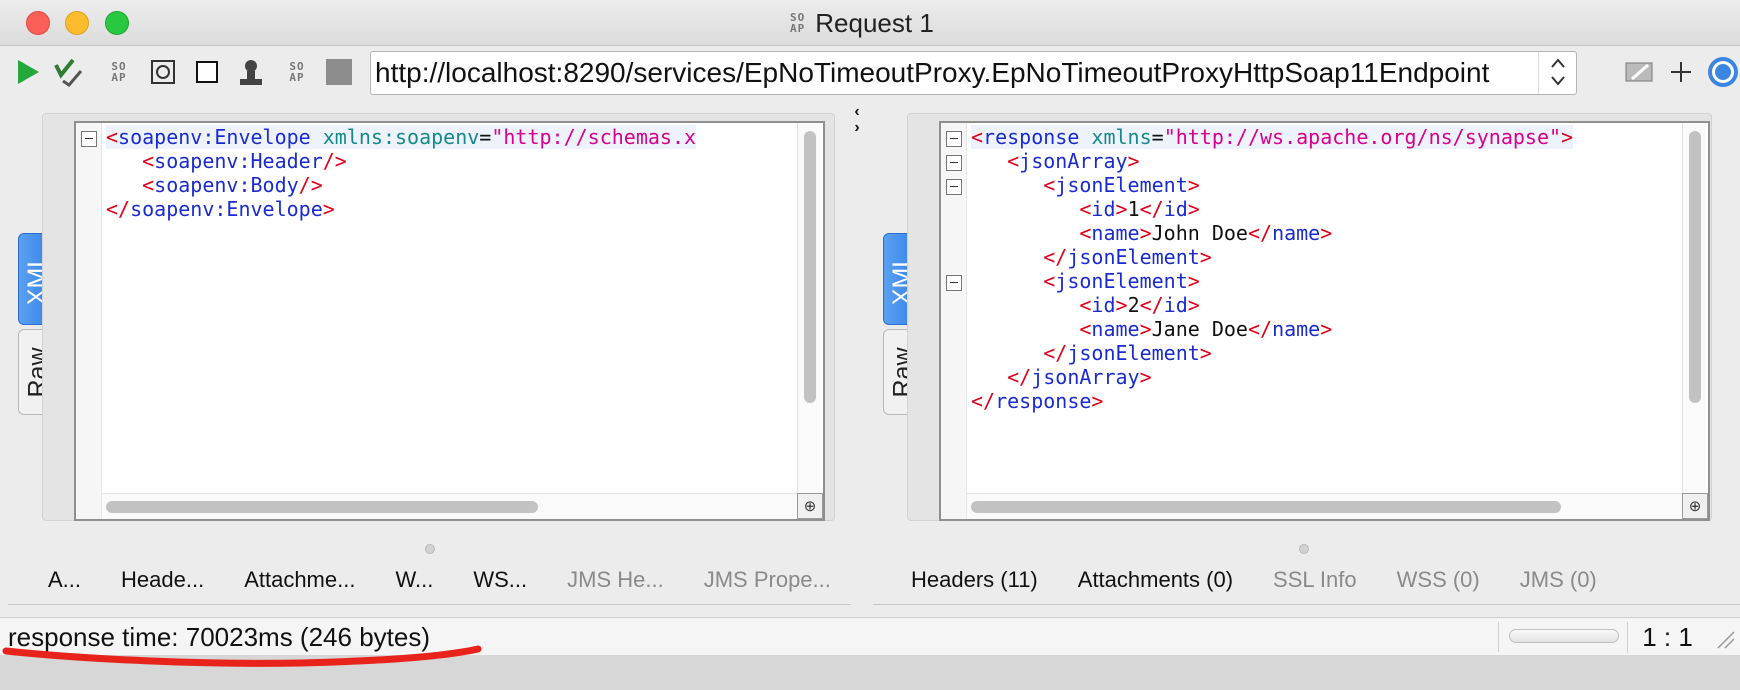 The width and height of the screenshot is (1740, 690). What do you see at coordinates (1272, 161) in the screenshot?
I see `response-code-line: <jsonArray>` at bounding box center [1272, 161].